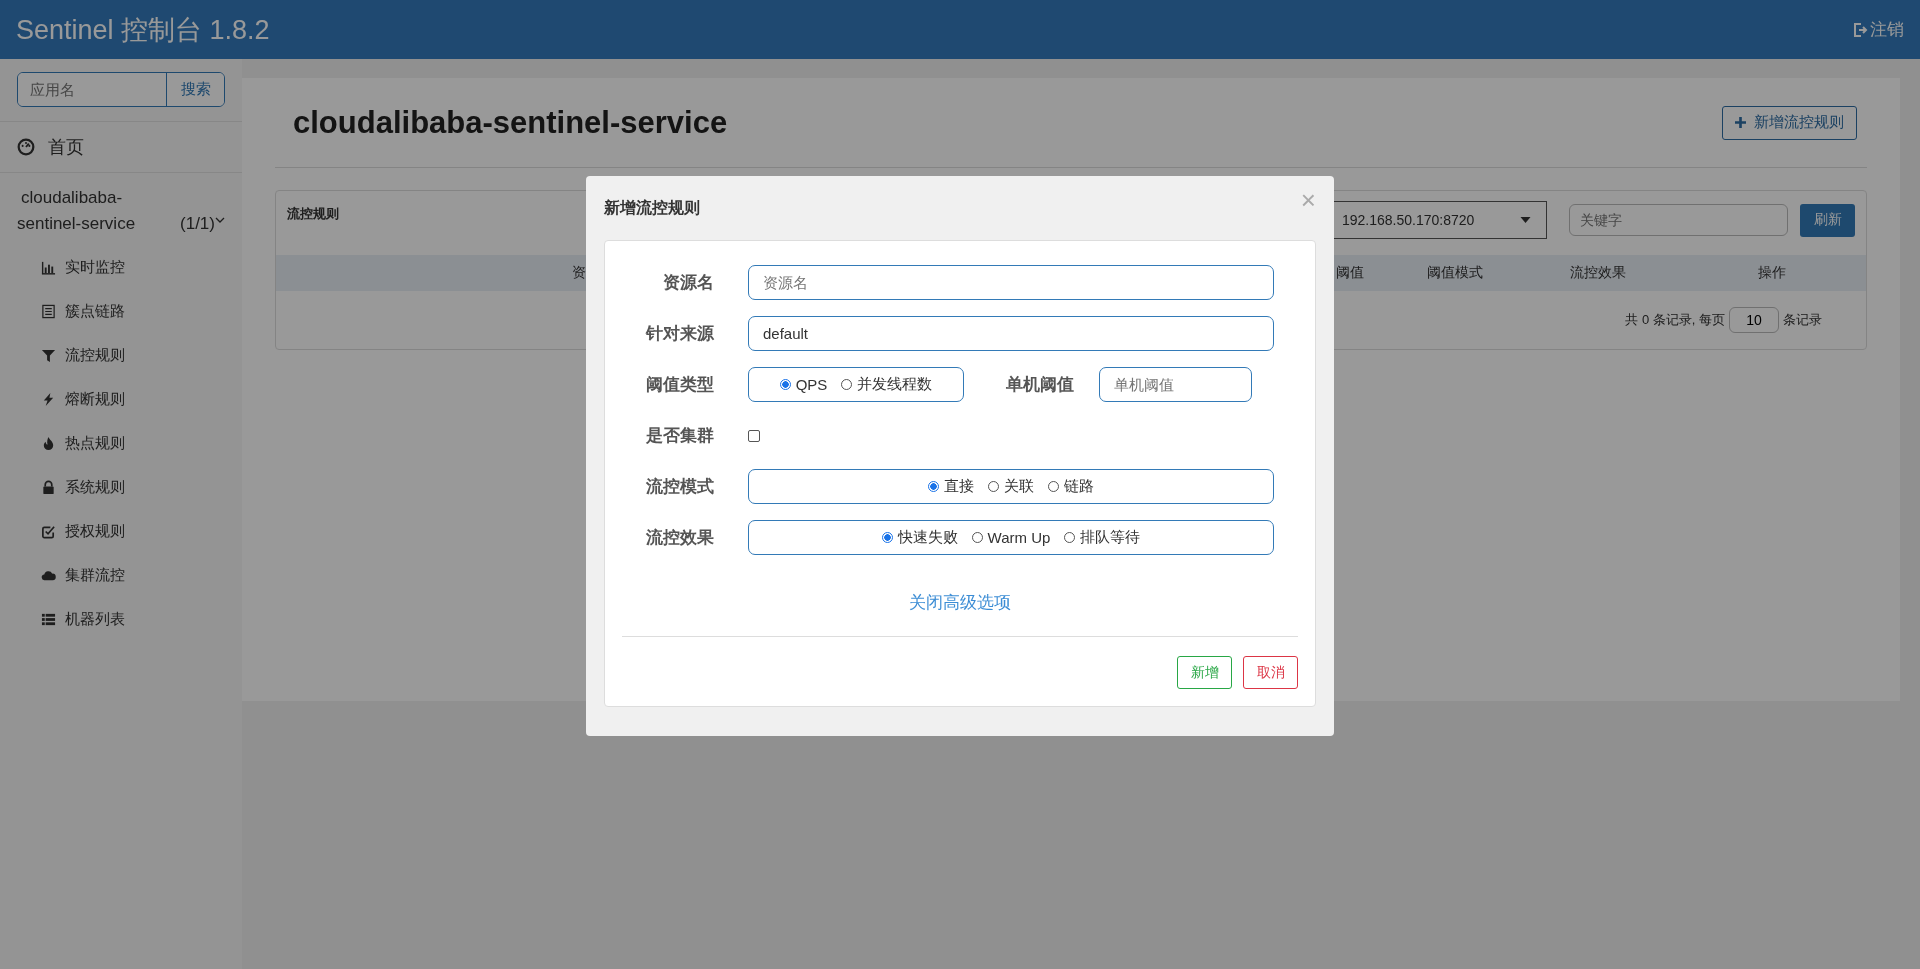 Image resolution: width=1920 pixels, height=969 pixels. What do you see at coordinates (688, 283) in the screenshot?
I see `field-label: 资源名` at bounding box center [688, 283].